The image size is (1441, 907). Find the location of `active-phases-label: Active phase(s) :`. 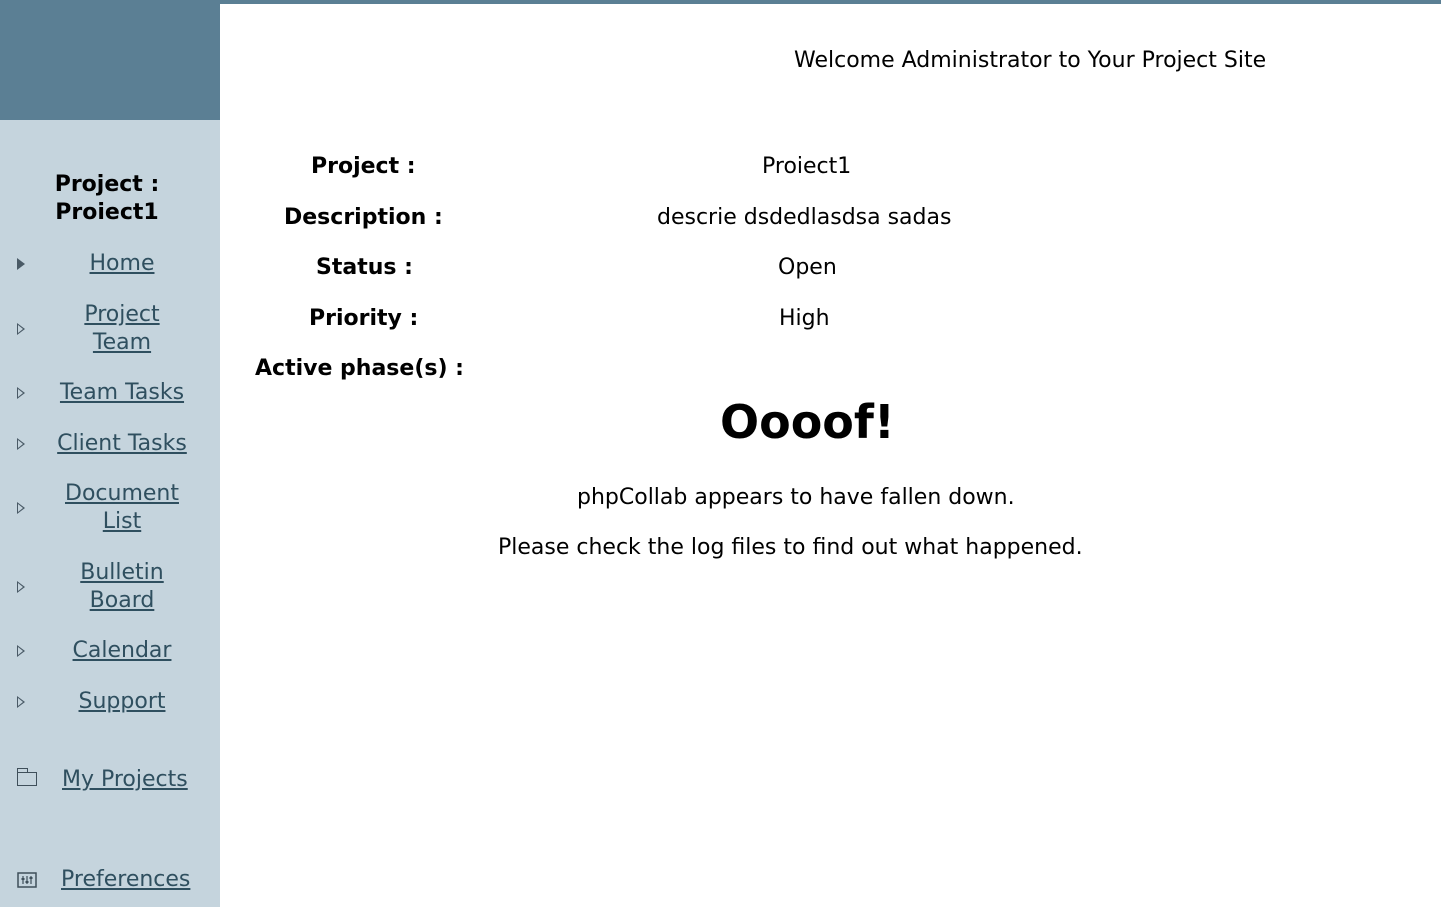

active-phases-label: Active phase(s) : is located at coordinates (359, 368).